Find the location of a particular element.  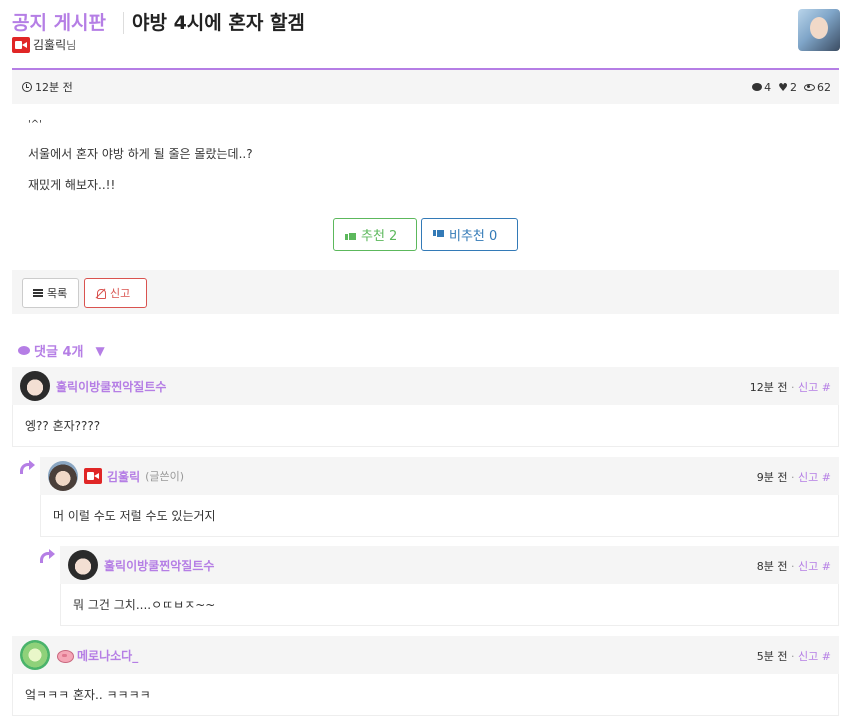

list-button: 목록 is located at coordinates (50, 293).